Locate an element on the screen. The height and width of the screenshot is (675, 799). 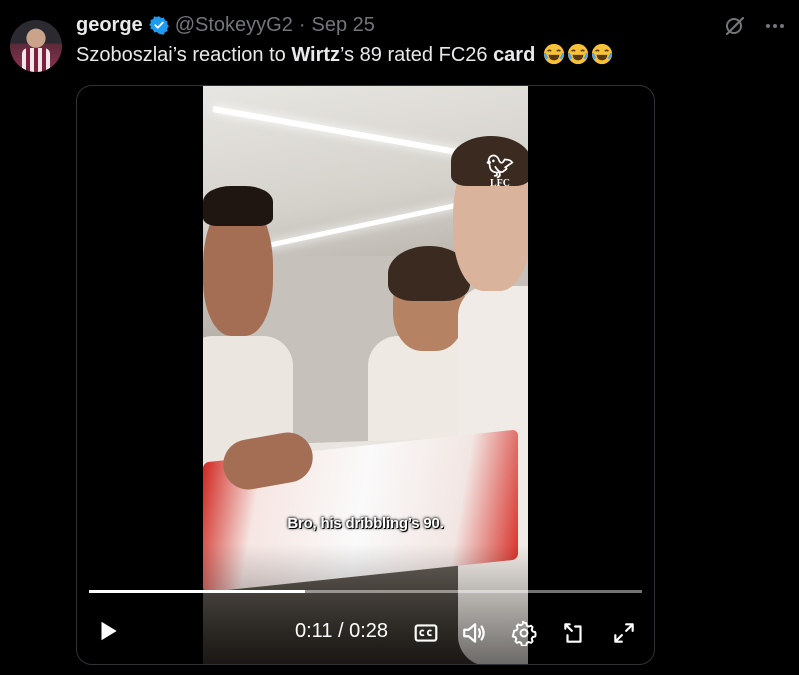
author-handle: @StokeyyG2 is located at coordinates (234, 25).